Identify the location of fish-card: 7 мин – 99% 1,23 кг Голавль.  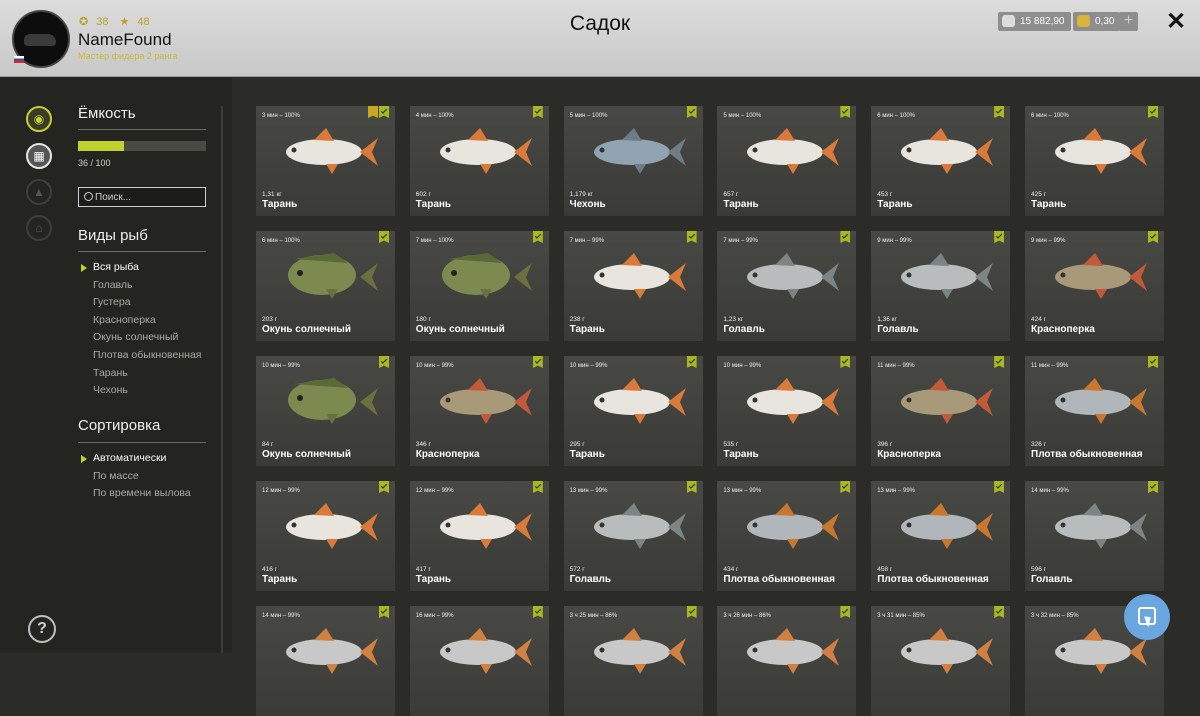
(787, 286).